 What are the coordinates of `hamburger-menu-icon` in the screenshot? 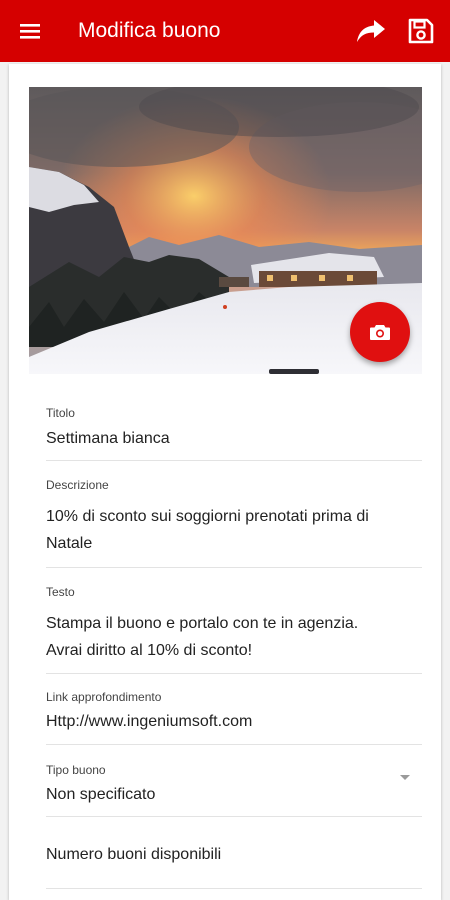 It's located at (30, 31).